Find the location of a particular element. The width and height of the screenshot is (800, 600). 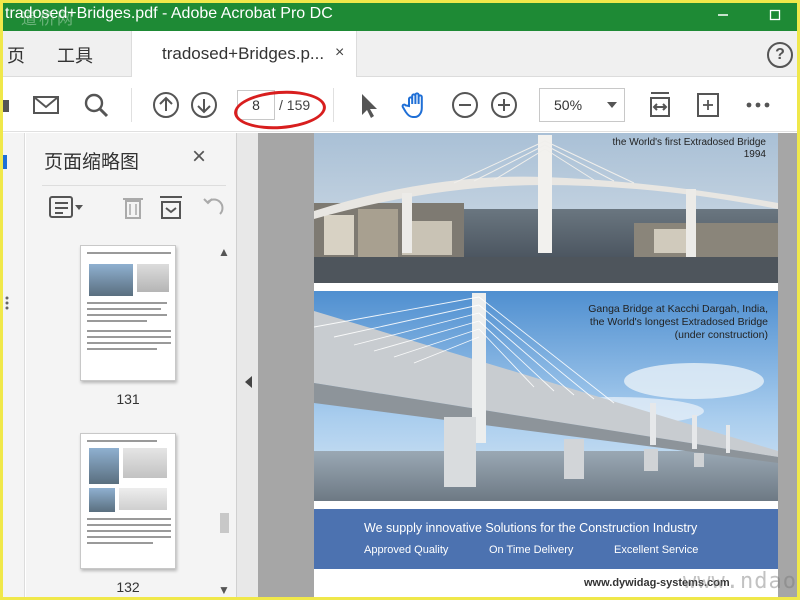

panel-title: 页面缩略图 is located at coordinates (92, 162).